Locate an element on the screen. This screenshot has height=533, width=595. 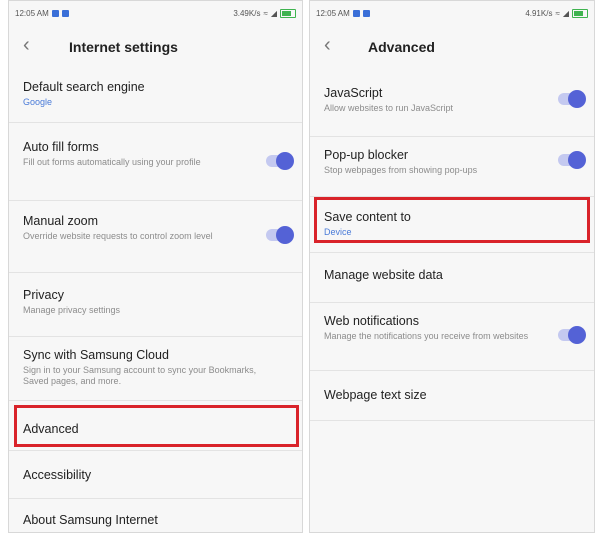
setting-default-search-engine: Default search engine Google is located at coordinates (155, 98).